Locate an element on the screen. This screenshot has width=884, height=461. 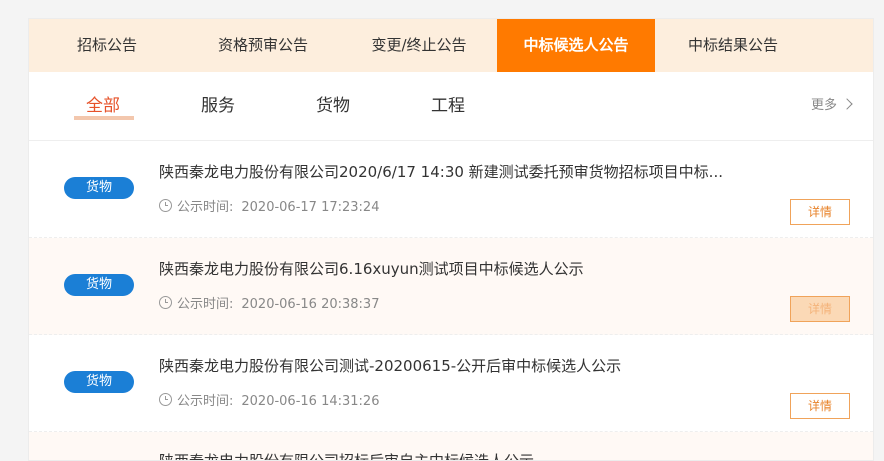
tab-winning-candidate: 中标候选人公告 is located at coordinates (576, 45).